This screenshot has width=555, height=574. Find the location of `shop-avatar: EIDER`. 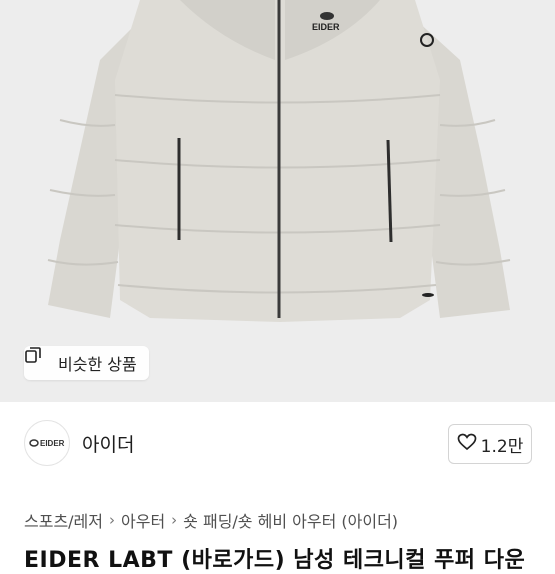

shop-avatar: EIDER is located at coordinates (47, 443).